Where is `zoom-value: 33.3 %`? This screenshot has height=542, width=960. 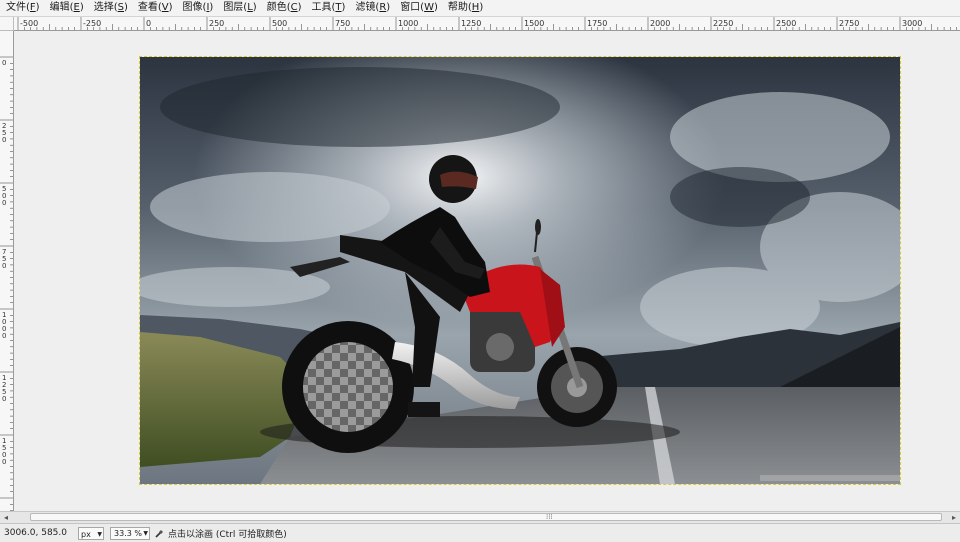
zoom-value: 33.3 % is located at coordinates (128, 533).